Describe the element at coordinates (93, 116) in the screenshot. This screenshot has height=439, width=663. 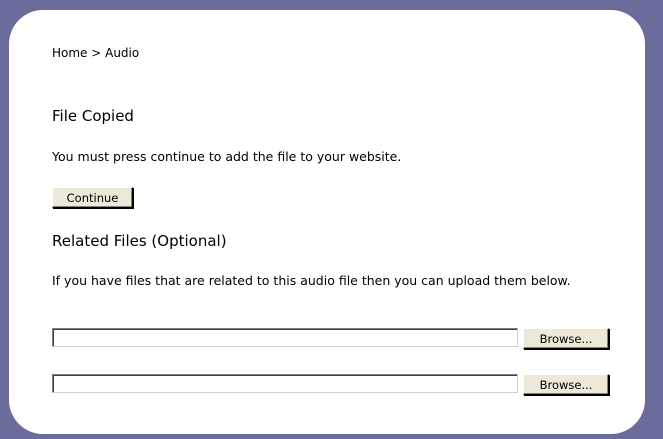
I see `file-copied-heading: File Copied` at that location.